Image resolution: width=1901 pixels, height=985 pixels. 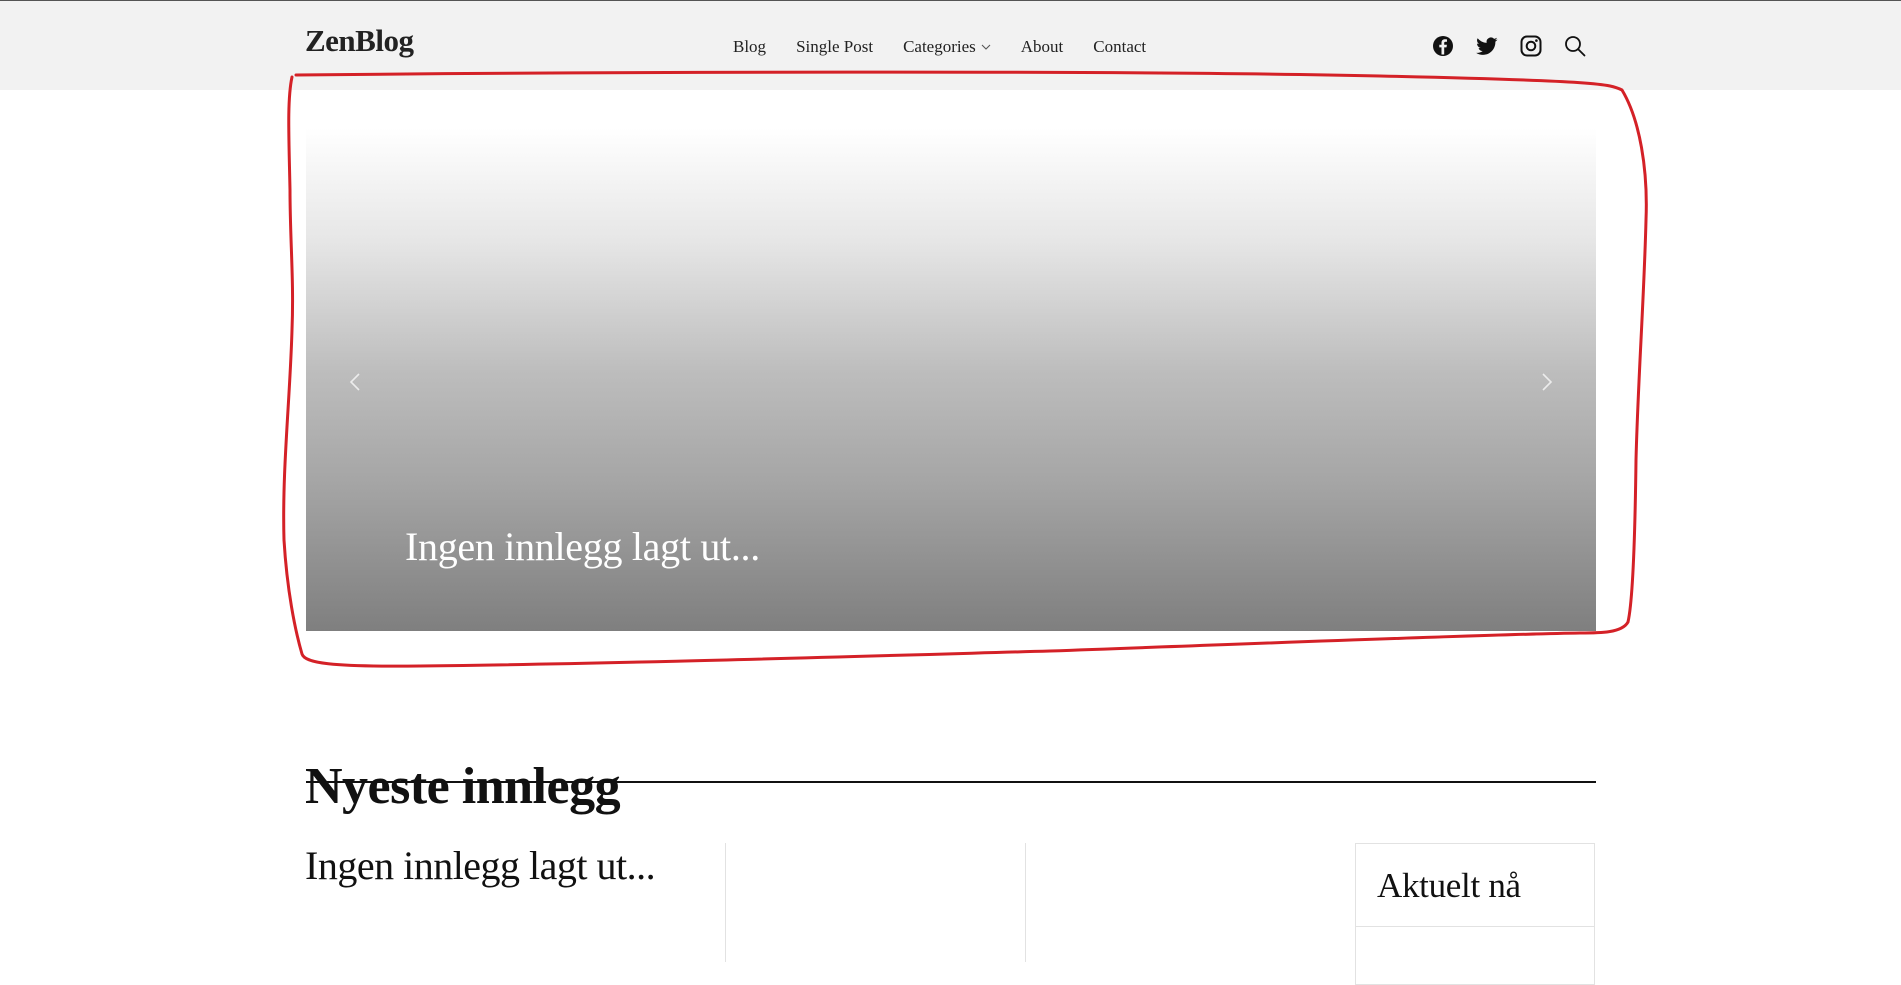 What do you see at coordinates (359, 41) in the screenshot?
I see `site-logo: ZenBlog` at bounding box center [359, 41].